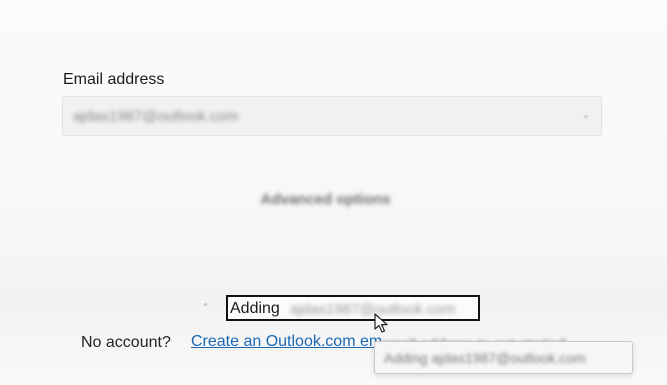 The image size is (667, 385). I want to click on email-address-value: ajdas1987@outlook.com, so click(156, 116).